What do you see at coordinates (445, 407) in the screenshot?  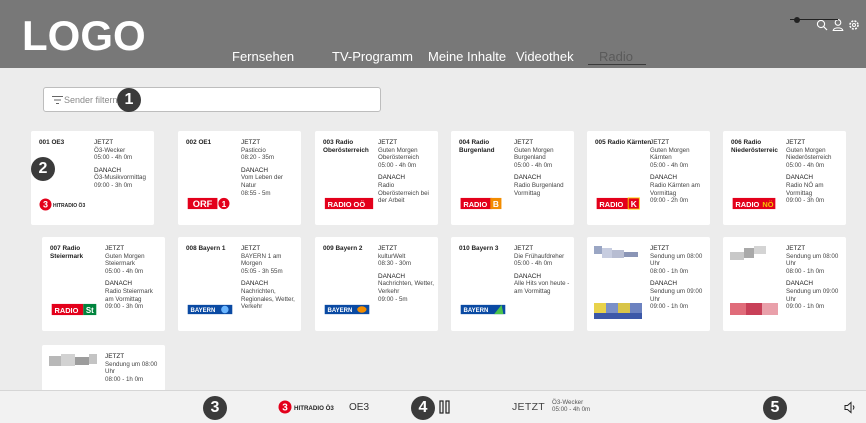 I see `pause-icon` at bounding box center [445, 407].